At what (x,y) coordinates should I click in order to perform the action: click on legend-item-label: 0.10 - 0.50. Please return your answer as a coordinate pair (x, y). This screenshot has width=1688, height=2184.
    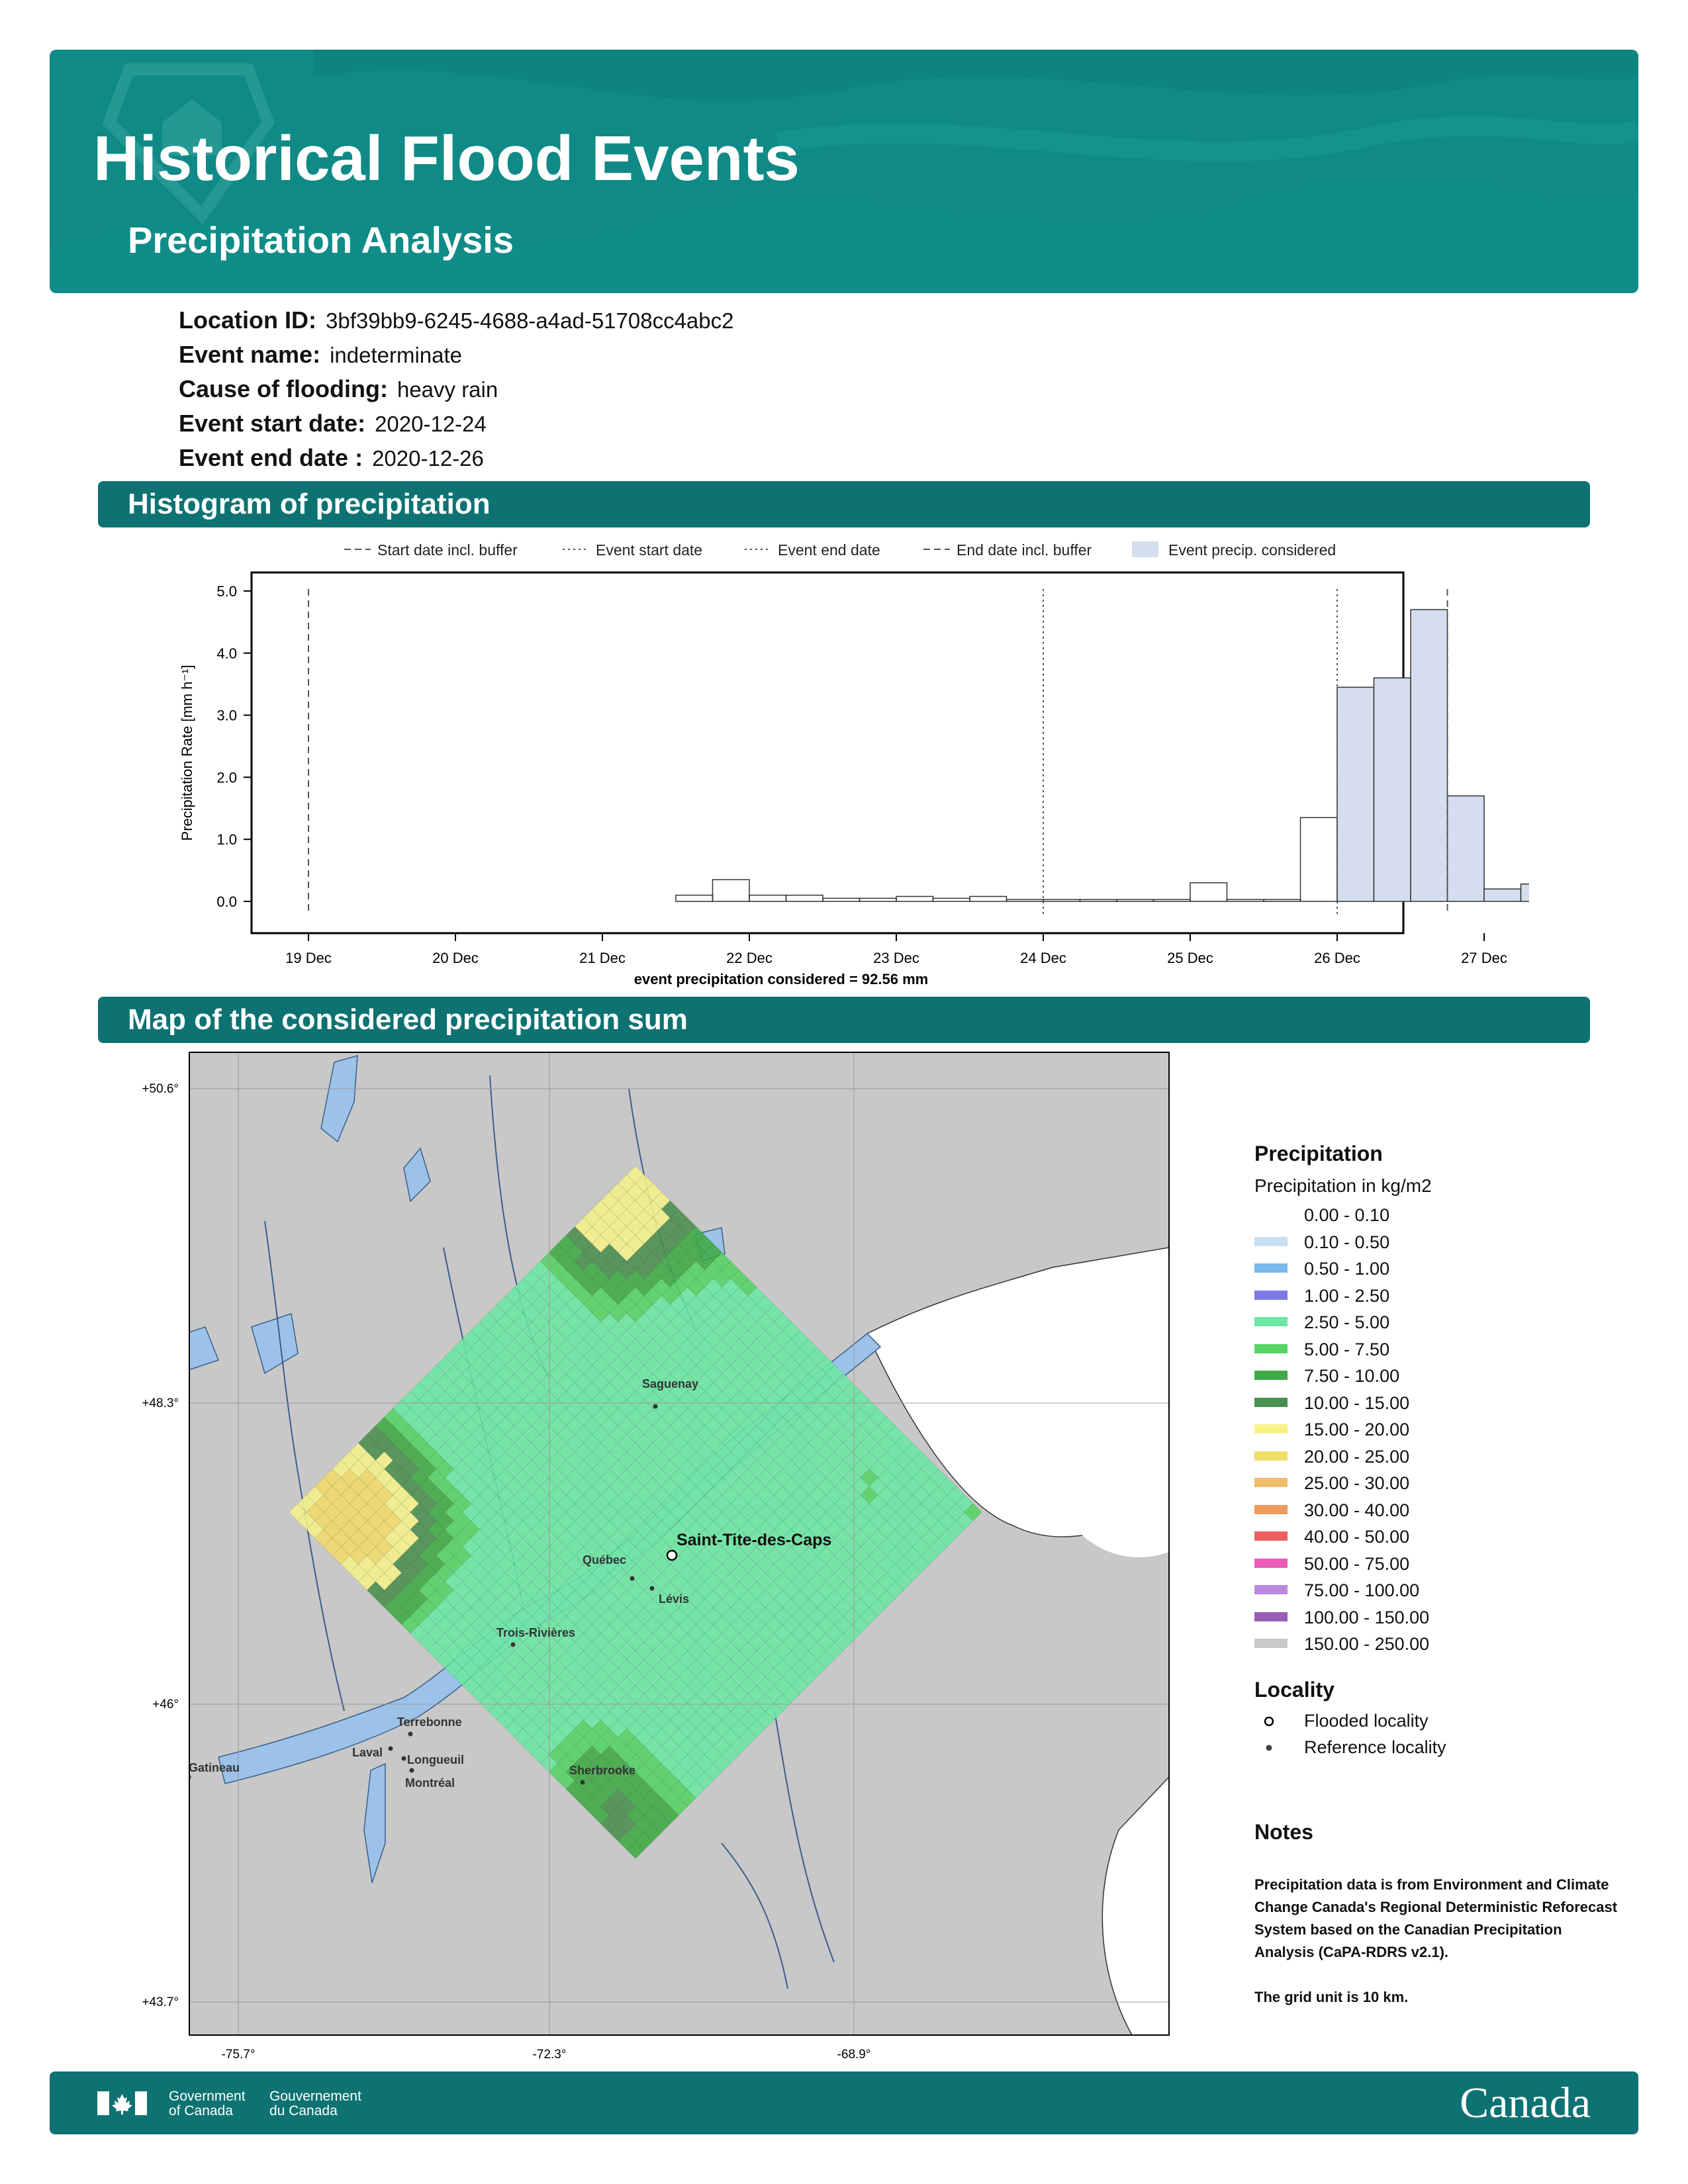
    Looking at the image, I should click on (1347, 1242).